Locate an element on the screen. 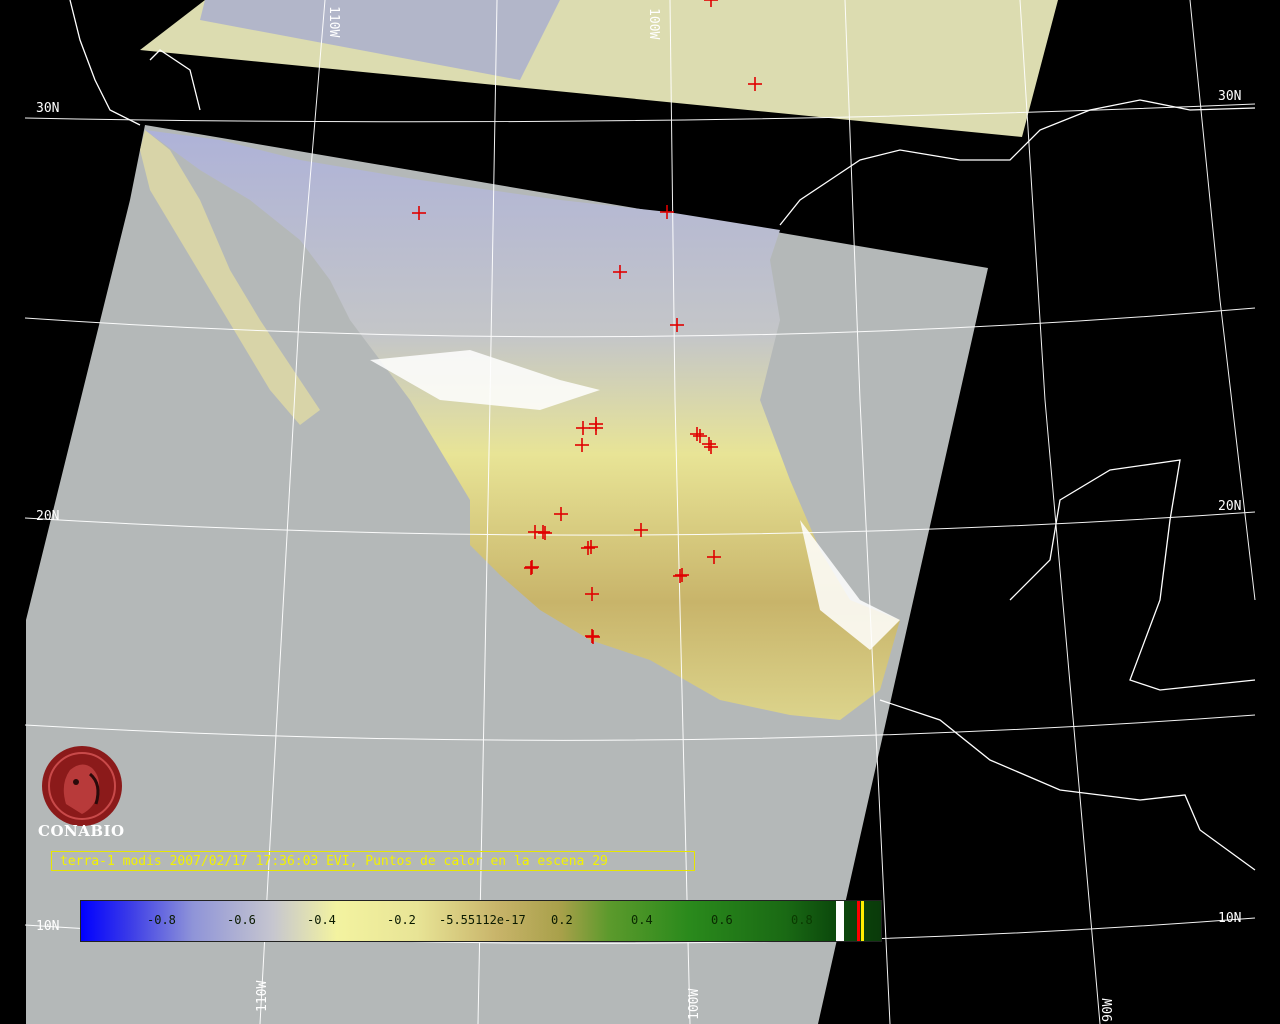  legend-tick: -0.6 is located at coordinates (241, 920).